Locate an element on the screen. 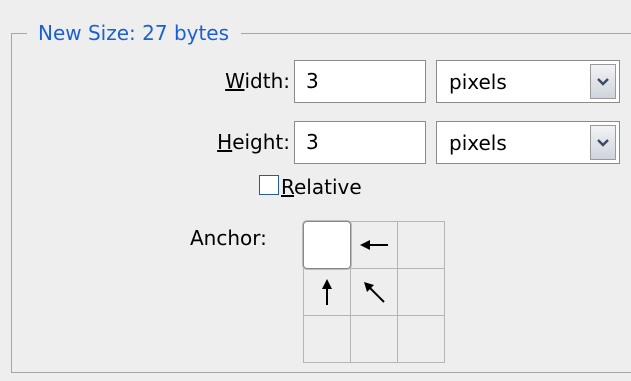  height-input: 3 is located at coordinates (360, 142).